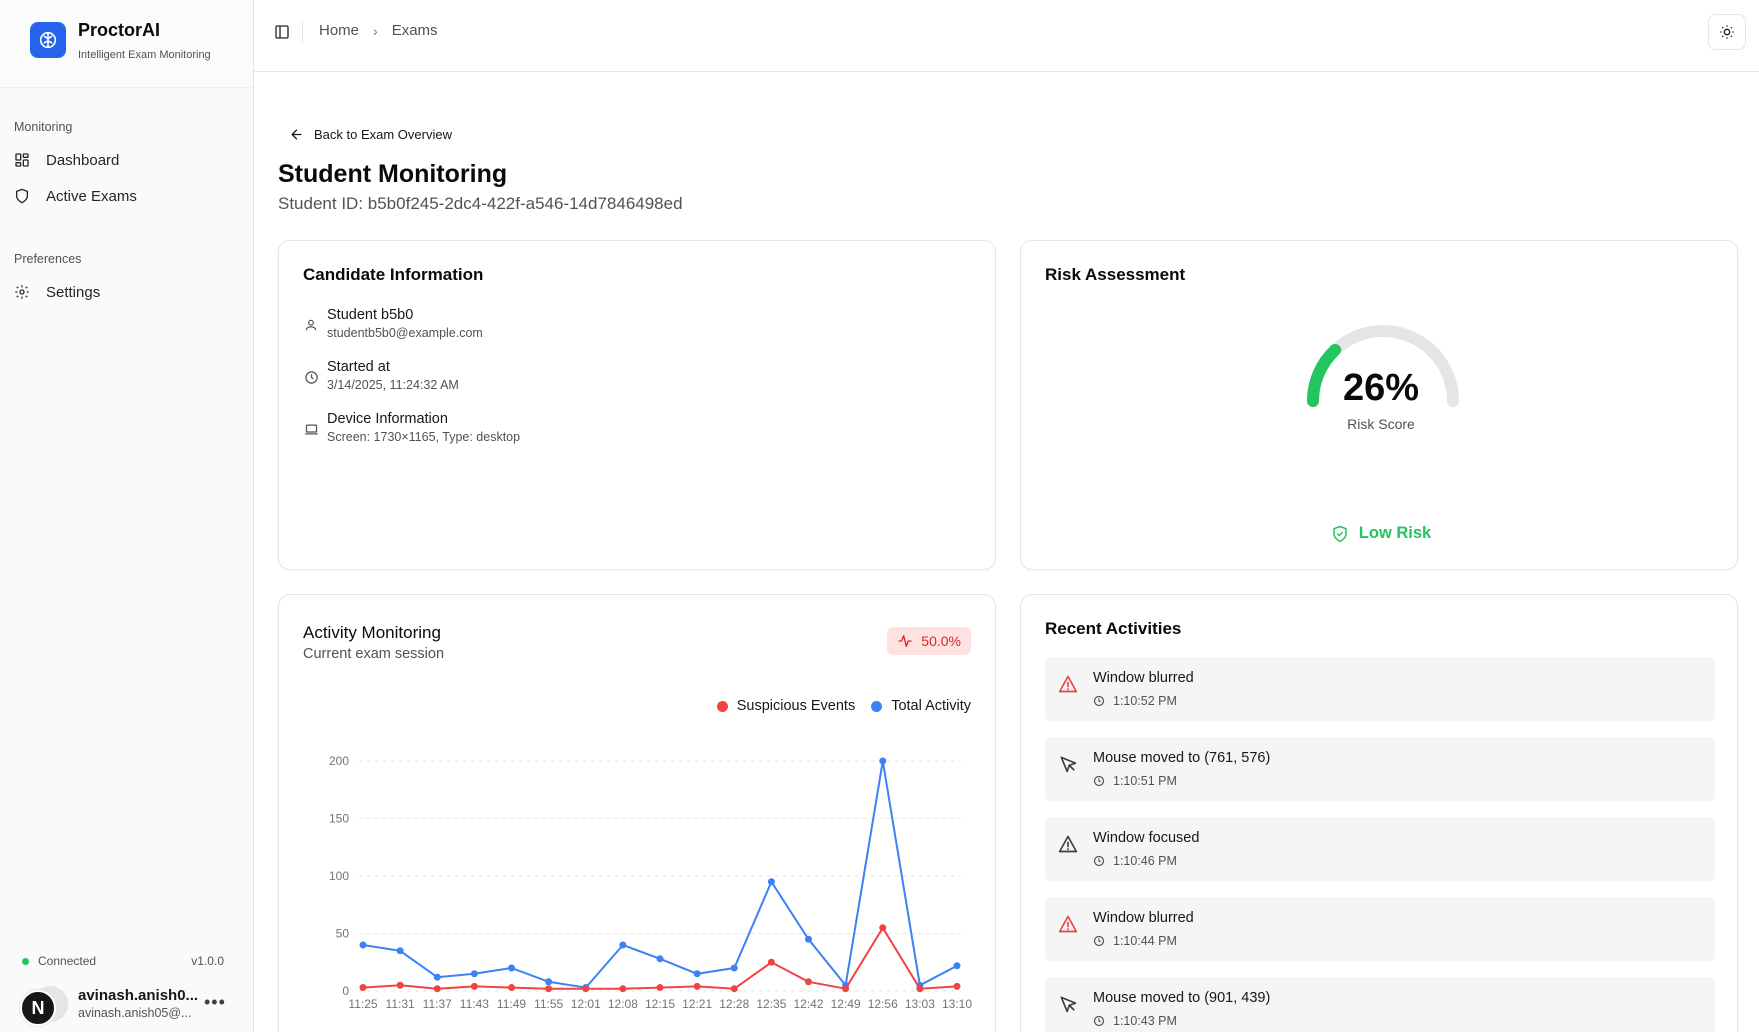  What do you see at coordinates (415, 30) in the screenshot?
I see `breadcrumb-exams: Exams` at bounding box center [415, 30].